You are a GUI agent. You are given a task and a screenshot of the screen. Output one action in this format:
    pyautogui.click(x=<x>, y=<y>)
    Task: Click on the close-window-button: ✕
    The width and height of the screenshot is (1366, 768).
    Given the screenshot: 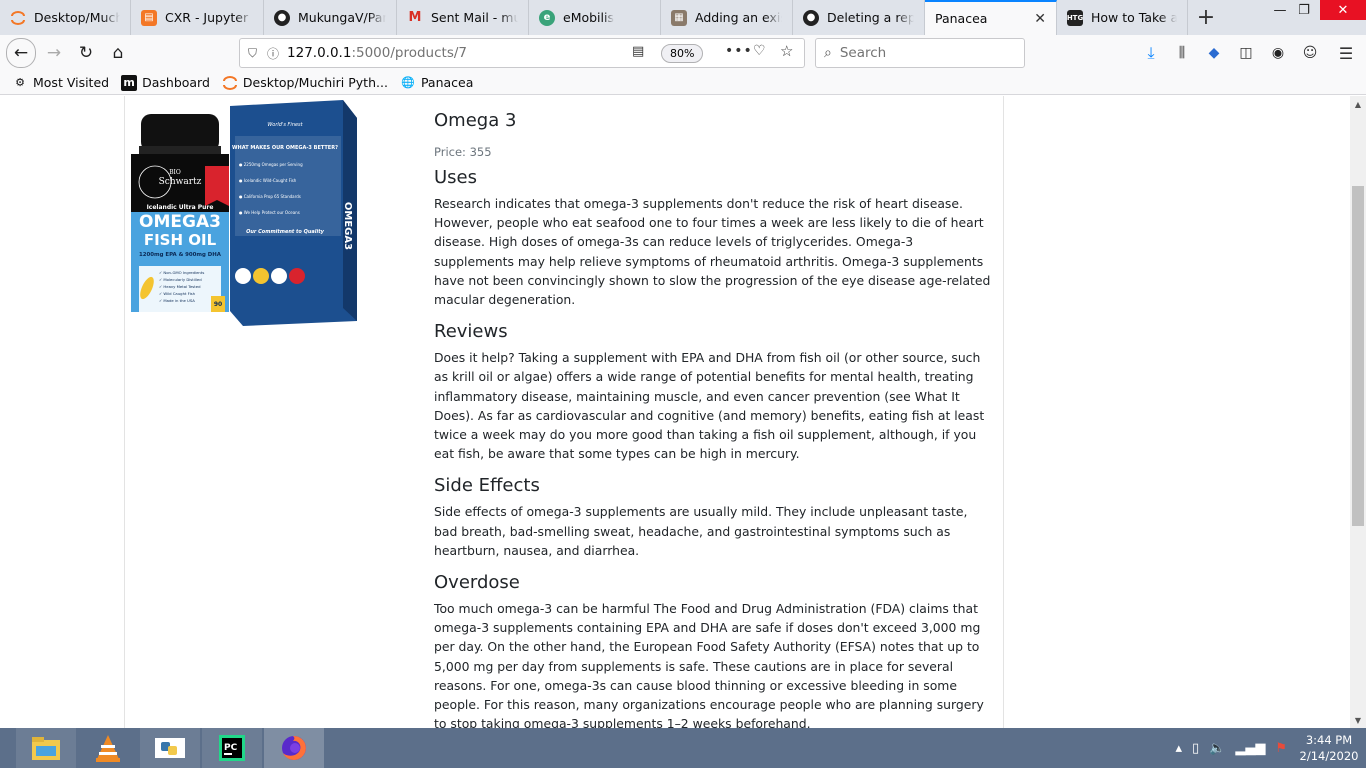 What is the action you would take?
    pyautogui.click(x=1343, y=10)
    